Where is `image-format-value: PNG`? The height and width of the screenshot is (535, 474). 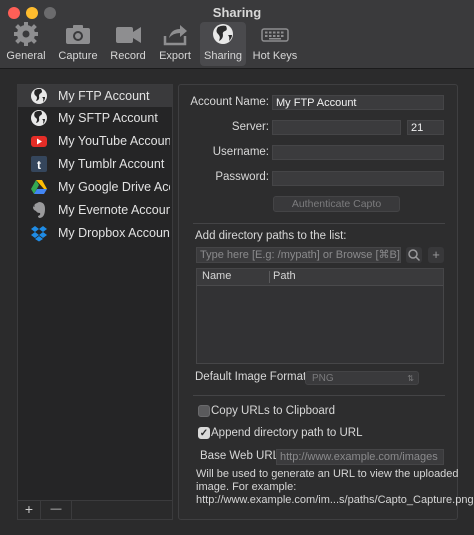
image-format-value: PNG is located at coordinates (323, 378).